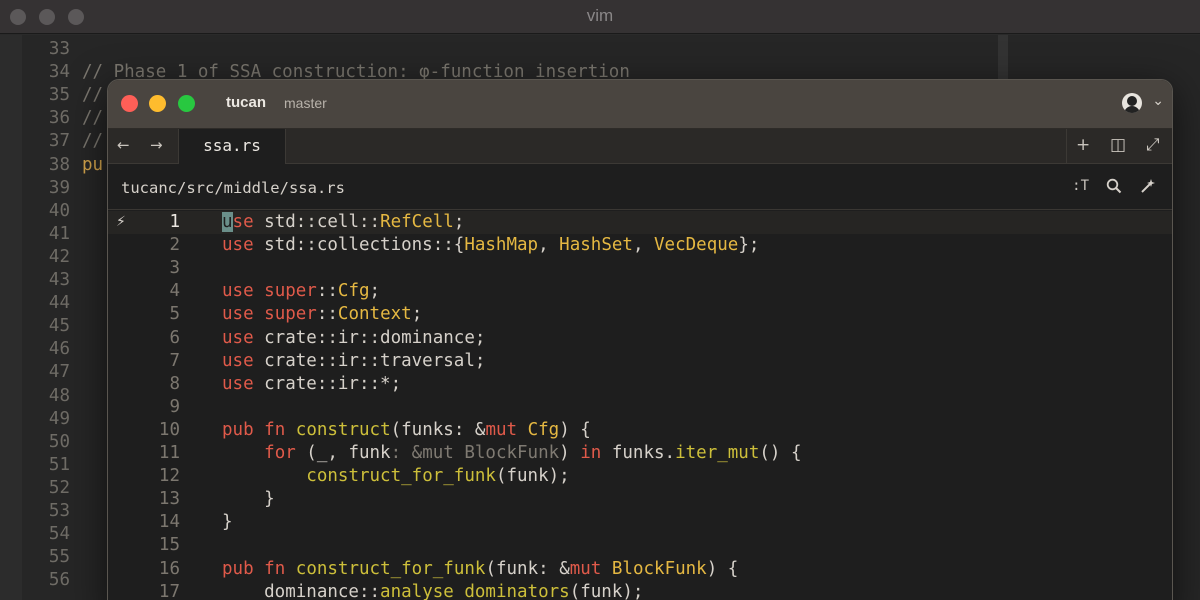 The height and width of the screenshot is (600, 1200). I want to click on code-line: 3, so click(640, 268).